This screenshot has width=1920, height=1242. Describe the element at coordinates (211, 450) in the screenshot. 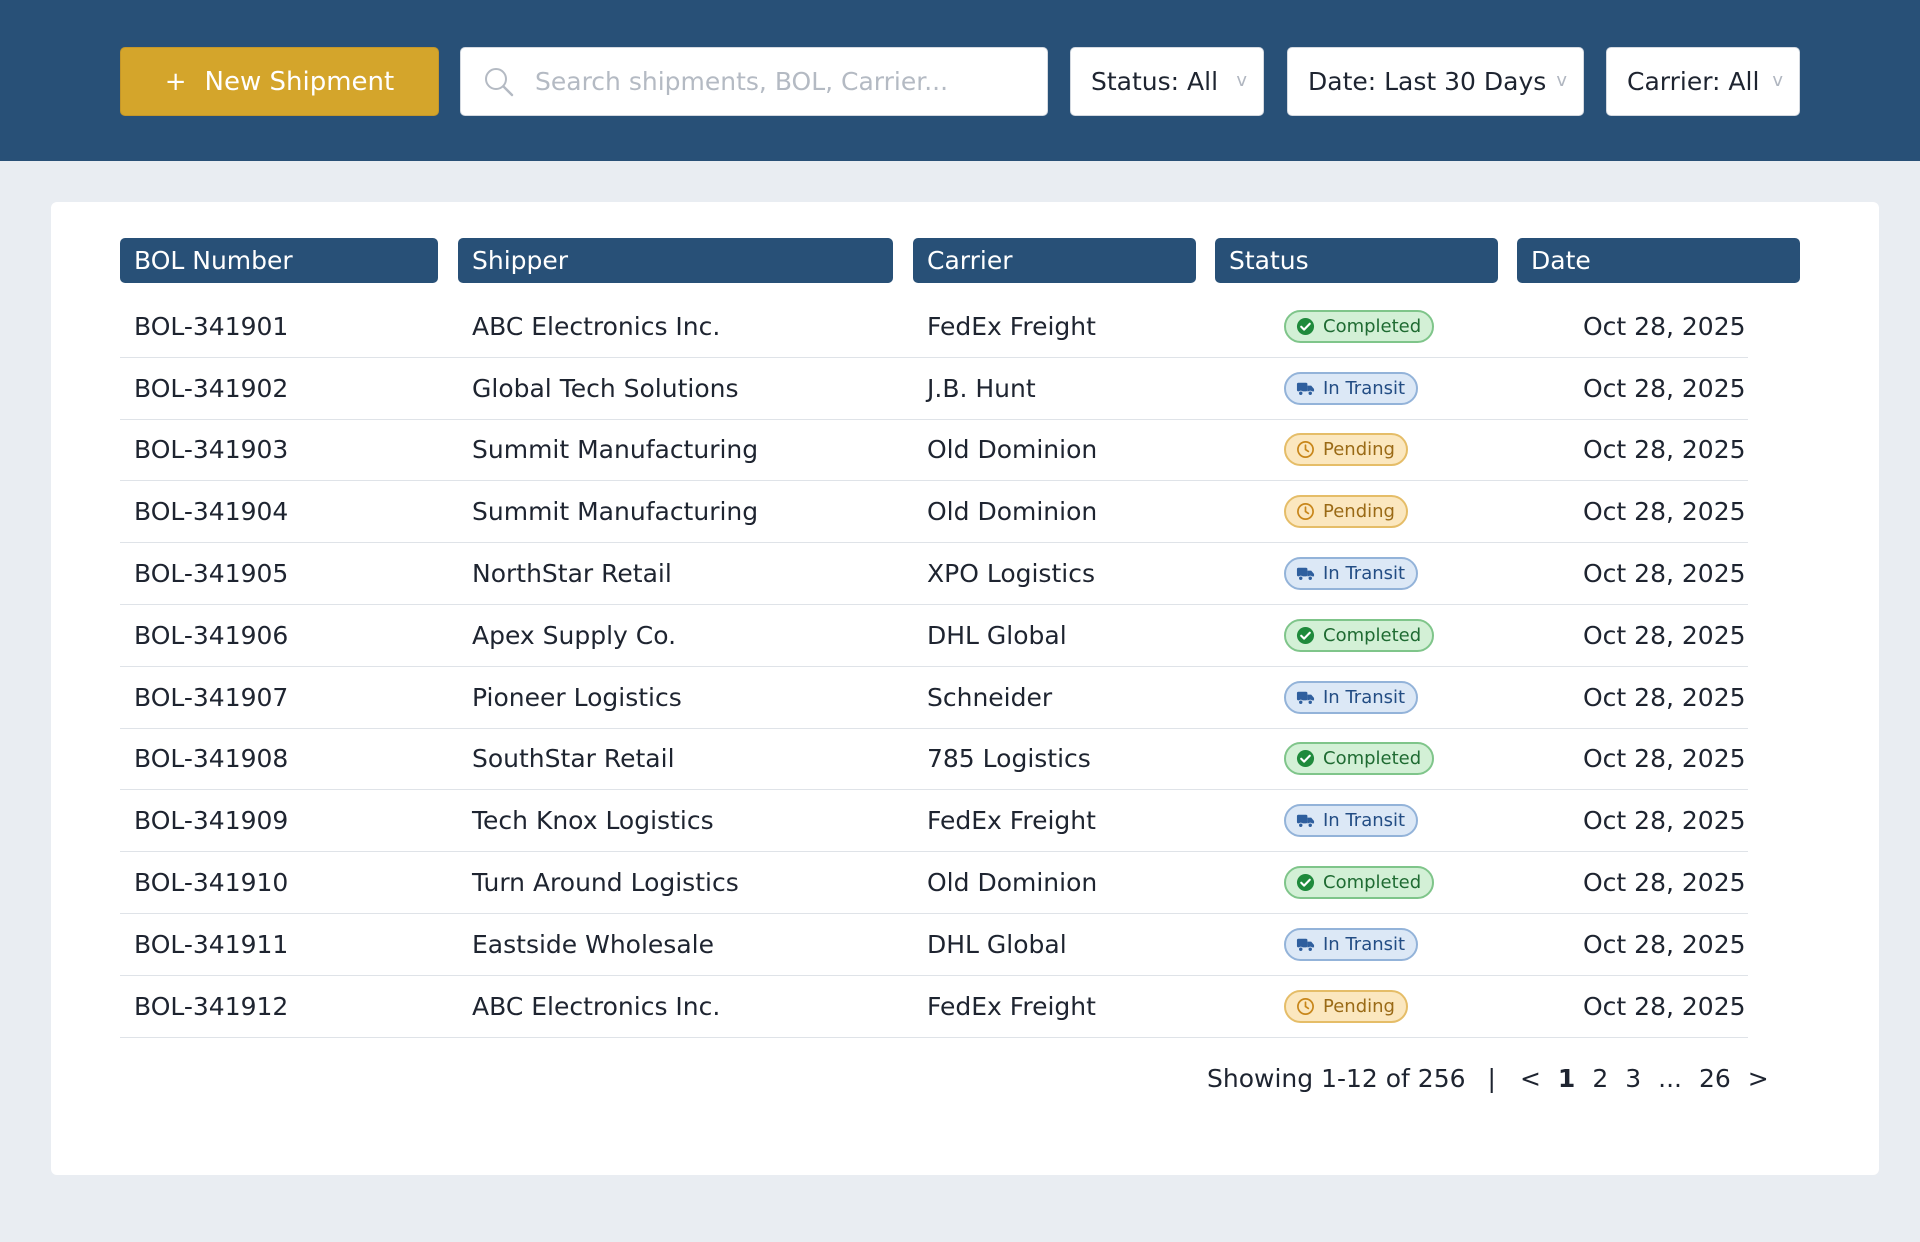

I see `bol-number-cell: BOL-341903` at that location.